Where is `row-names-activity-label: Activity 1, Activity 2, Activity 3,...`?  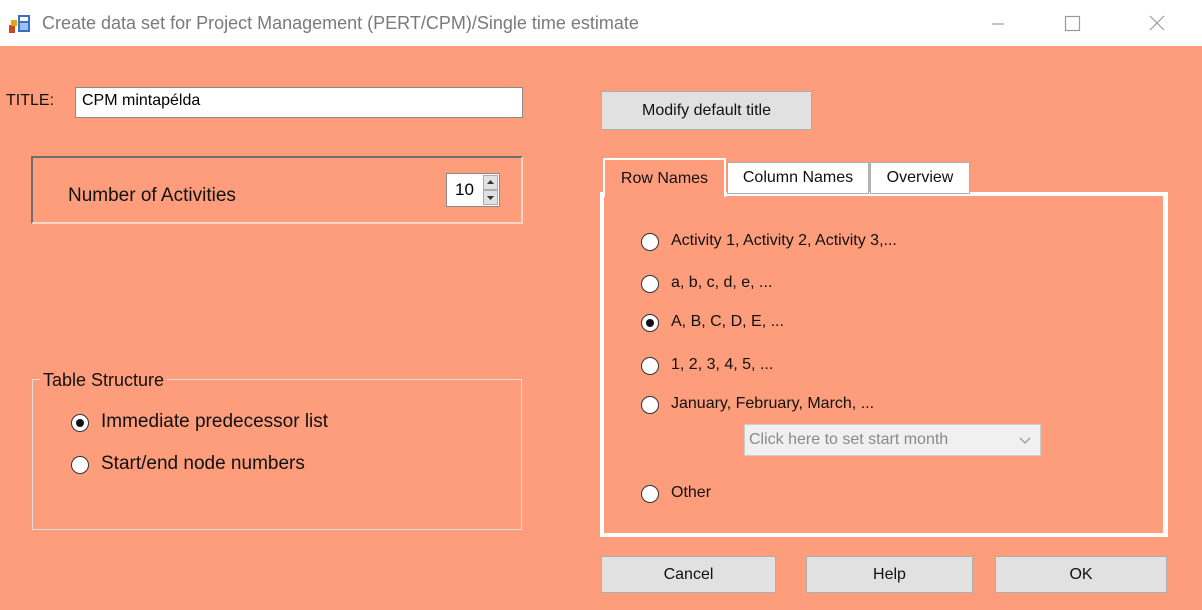
row-names-activity-label: Activity 1, Activity 2, Activity 3,... is located at coordinates (784, 240).